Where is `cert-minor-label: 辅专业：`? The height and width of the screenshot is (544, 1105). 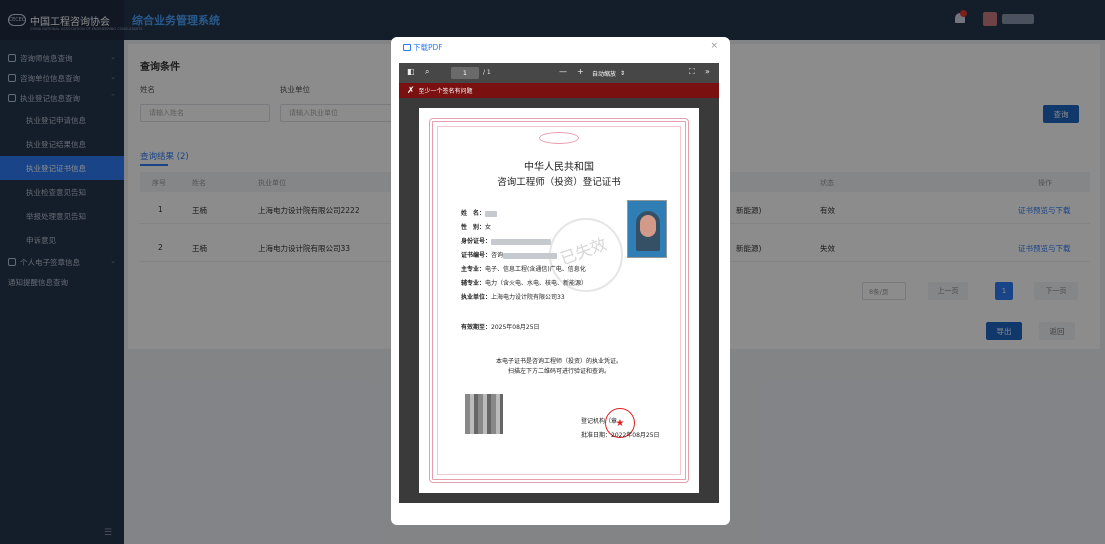
cert-minor-label: 辅专业： is located at coordinates (473, 283).